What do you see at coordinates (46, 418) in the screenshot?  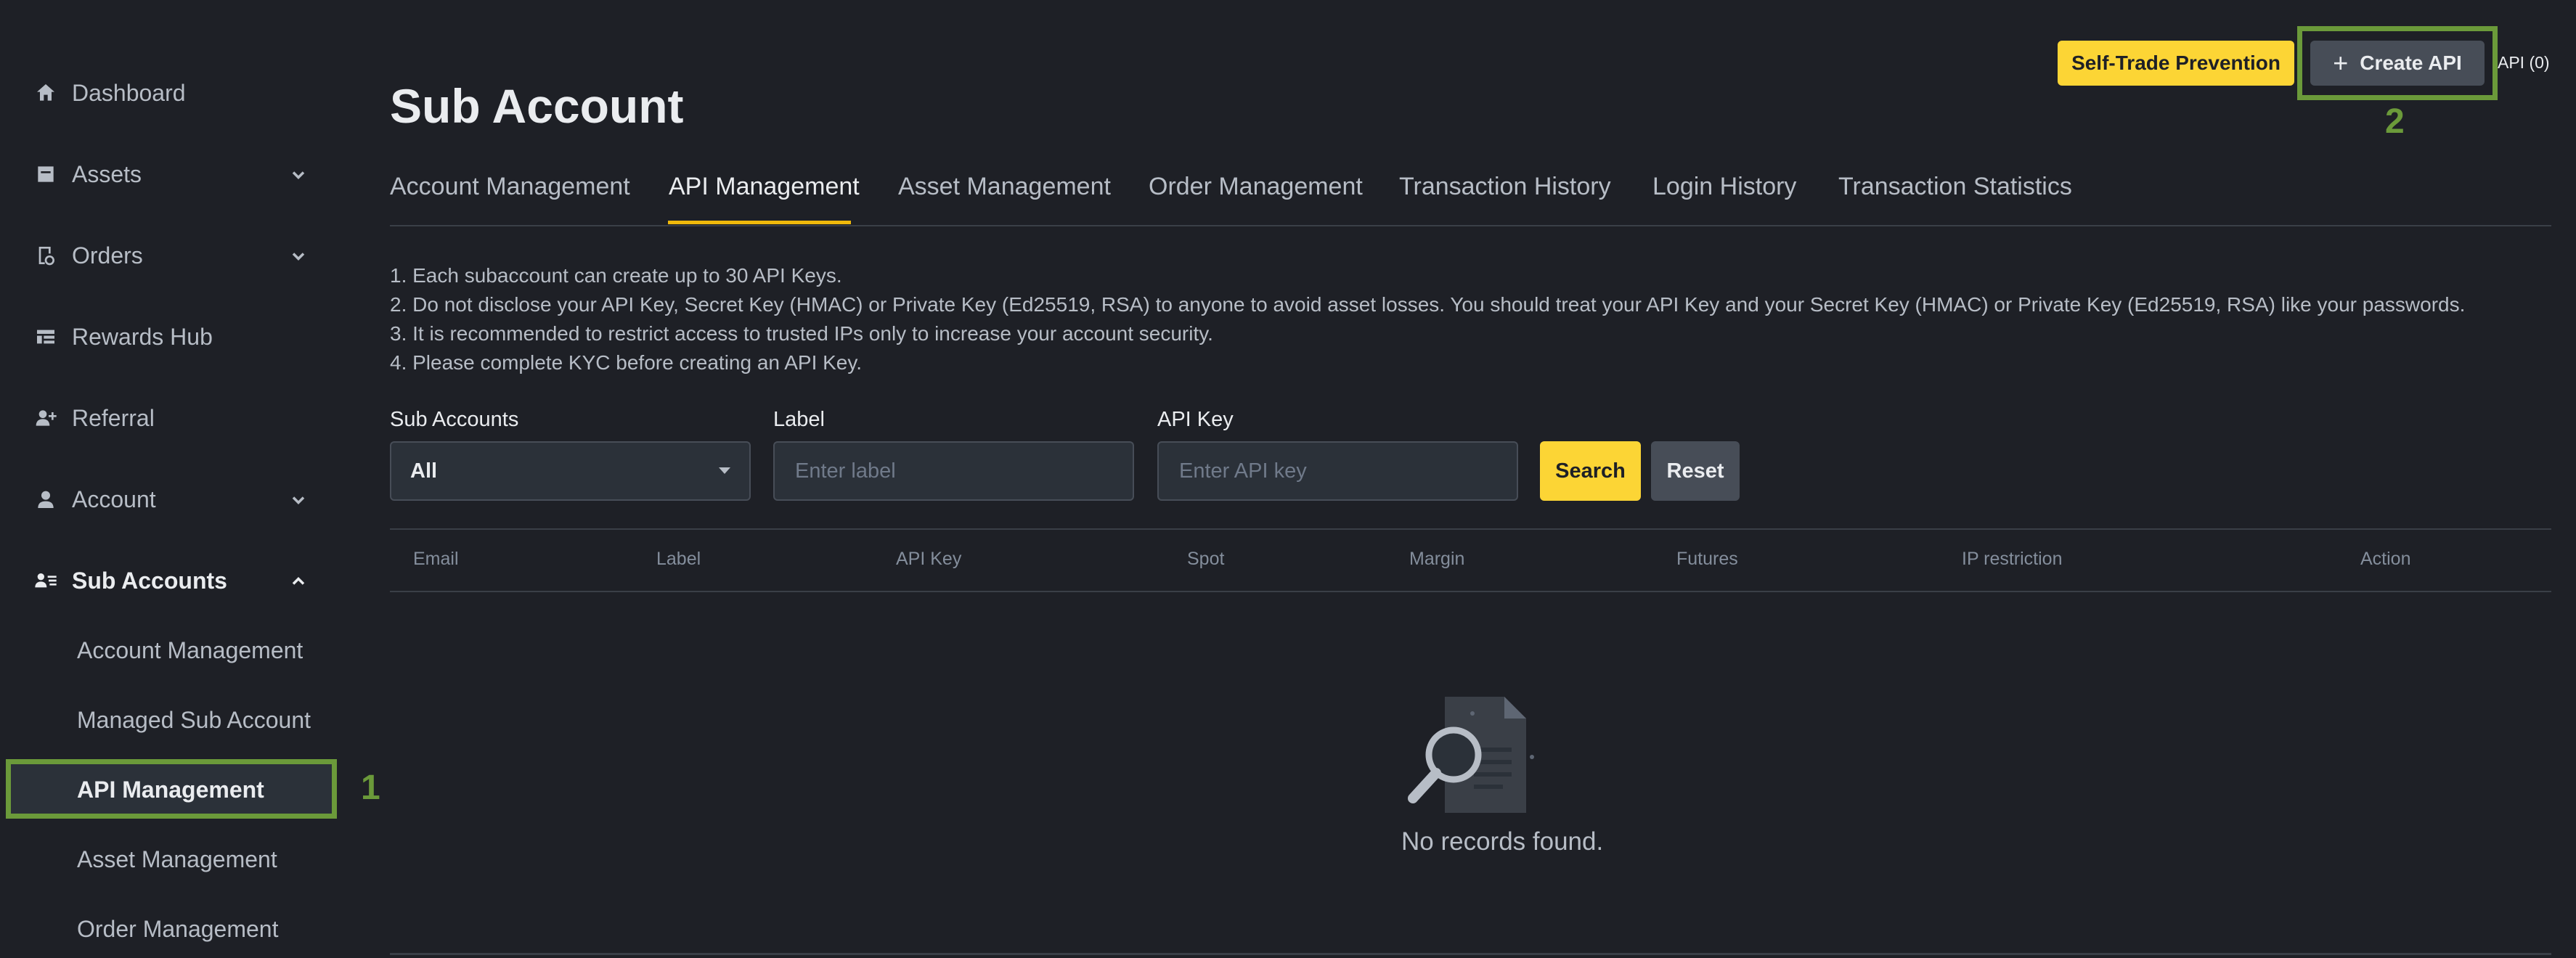 I see `add-user-icon` at bounding box center [46, 418].